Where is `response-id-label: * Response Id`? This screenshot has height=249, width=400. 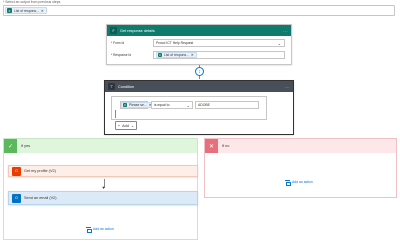 response-id-label: * Response Id is located at coordinates (121, 55).